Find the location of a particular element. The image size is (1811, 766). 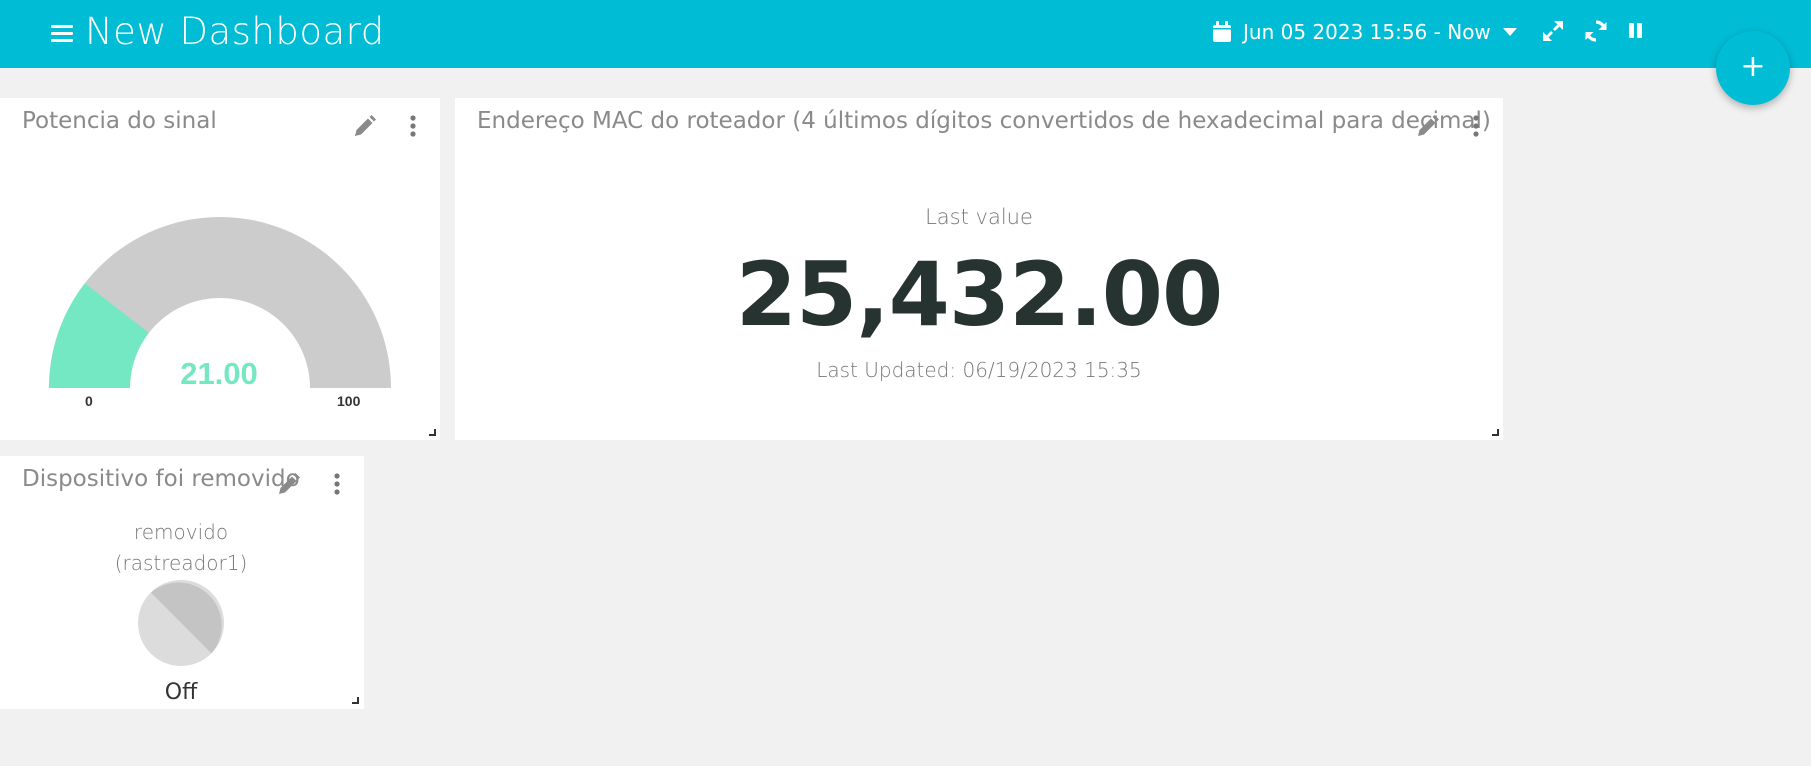

add-widget-button: + is located at coordinates (1753, 68).